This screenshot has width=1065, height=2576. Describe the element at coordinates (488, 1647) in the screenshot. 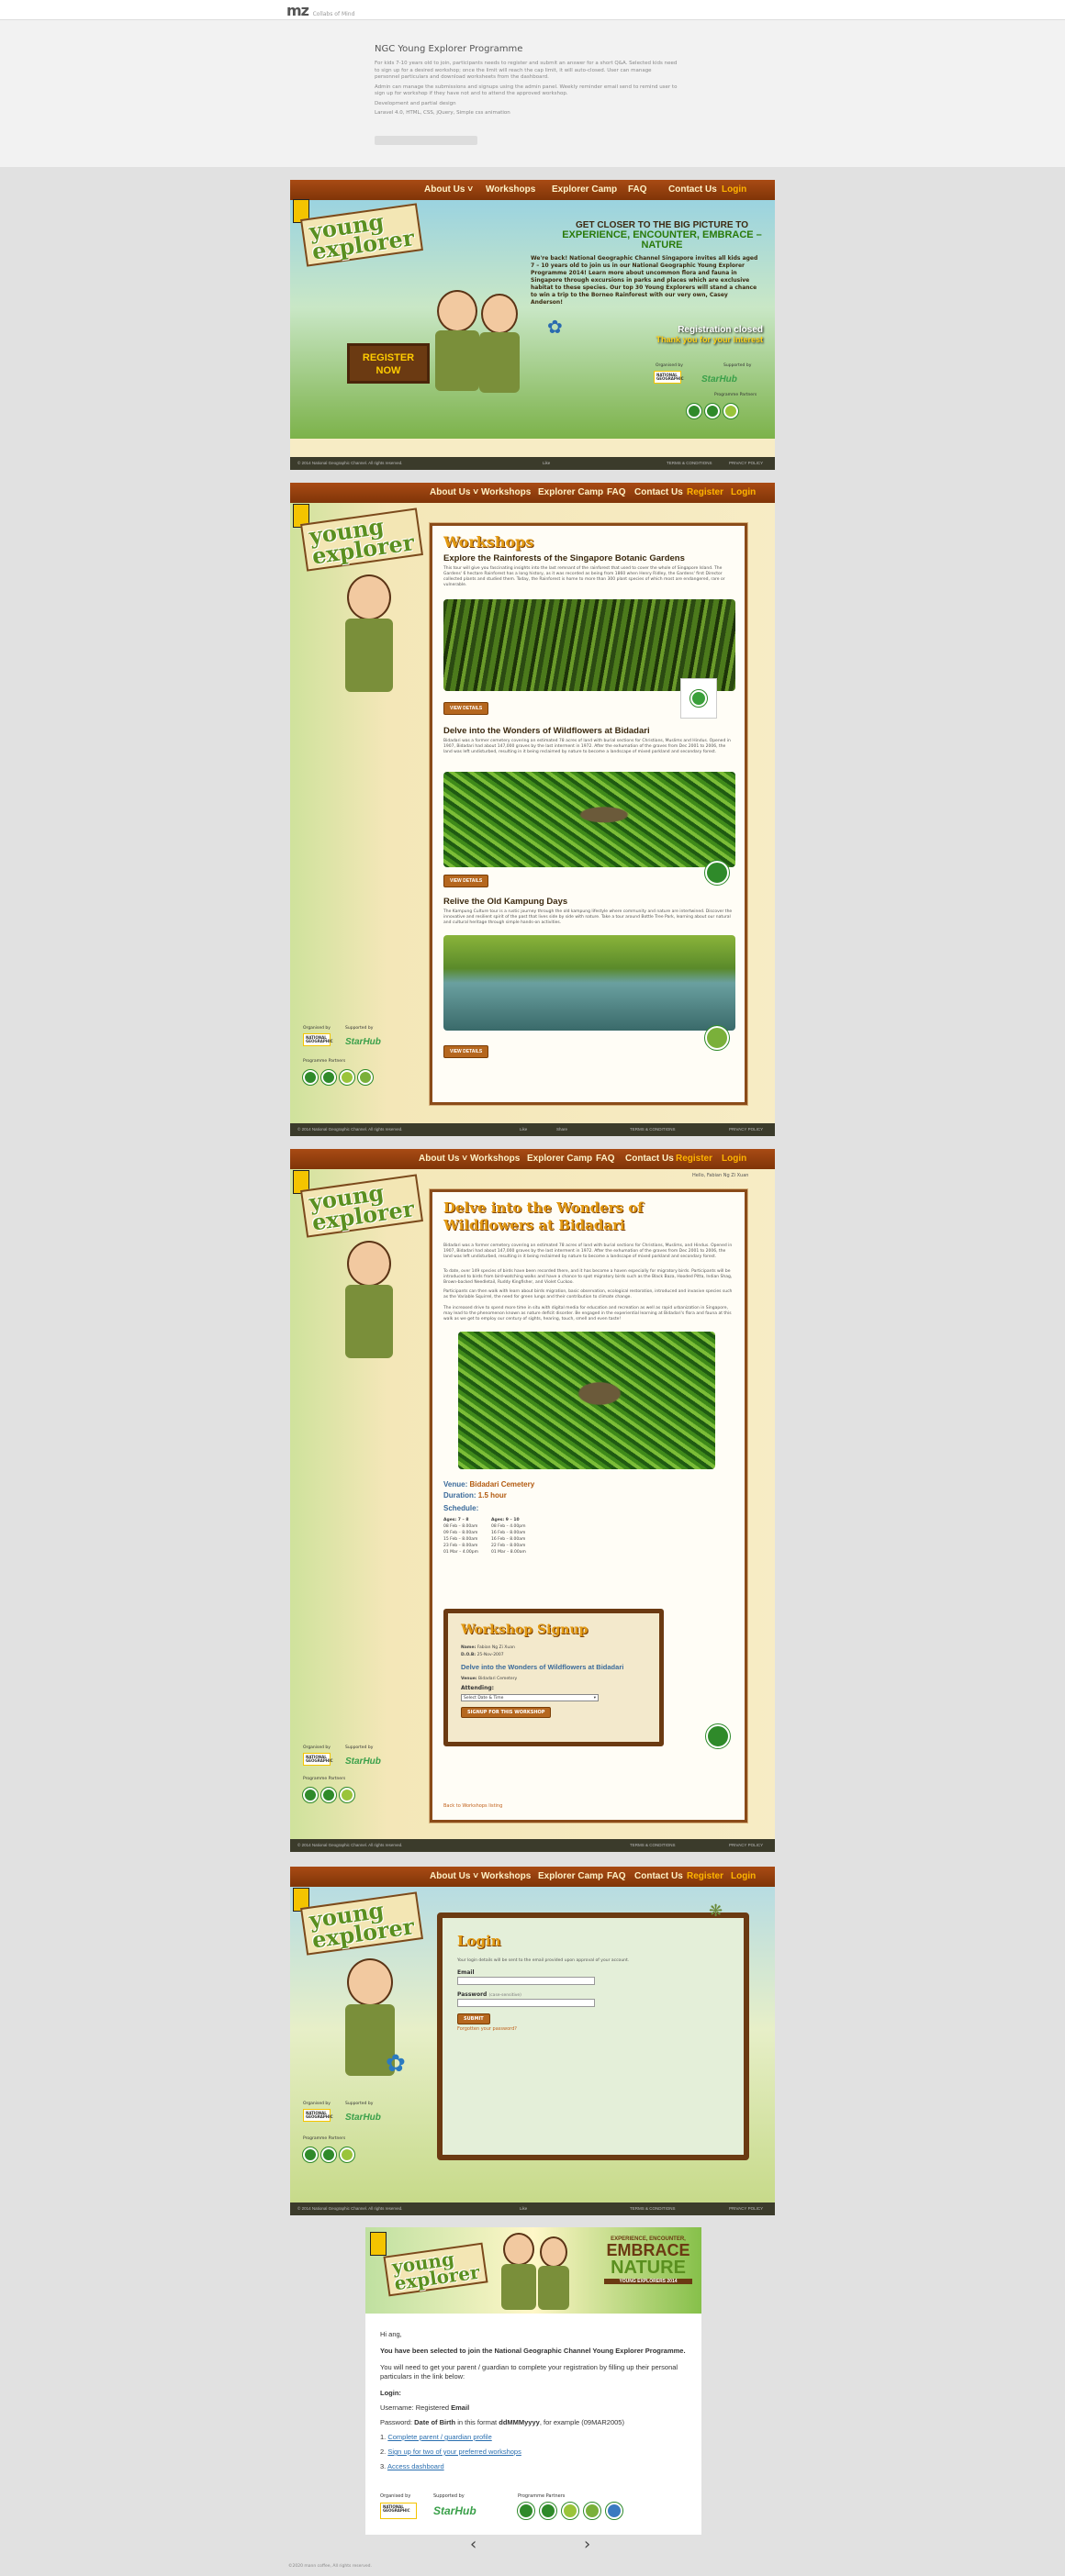

I see `signup-name: Name: Fabian Ng Zi Xuan` at that location.